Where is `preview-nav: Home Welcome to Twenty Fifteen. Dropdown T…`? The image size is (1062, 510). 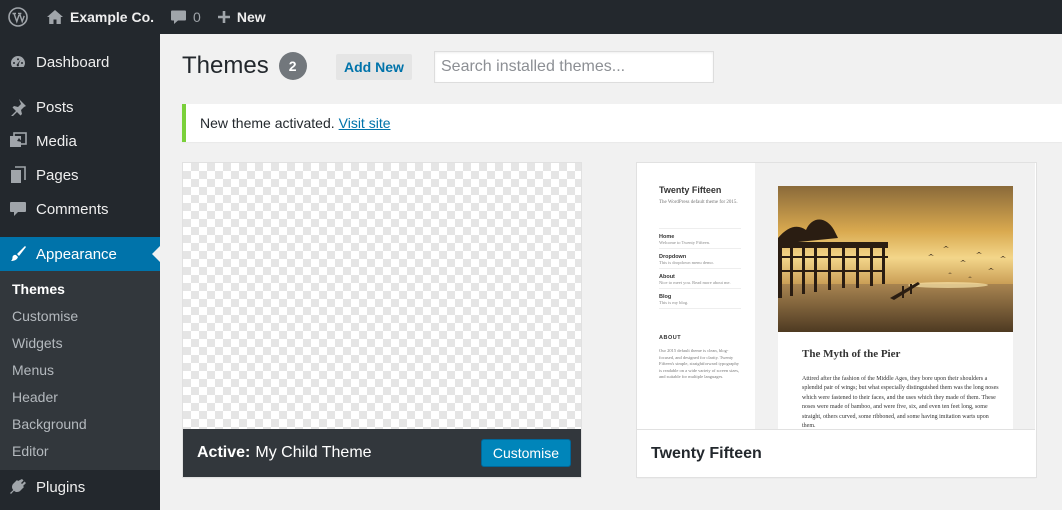 preview-nav: Home Welcome to Twenty Fifteen. Dropdown T… is located at coordinates (700, 268).